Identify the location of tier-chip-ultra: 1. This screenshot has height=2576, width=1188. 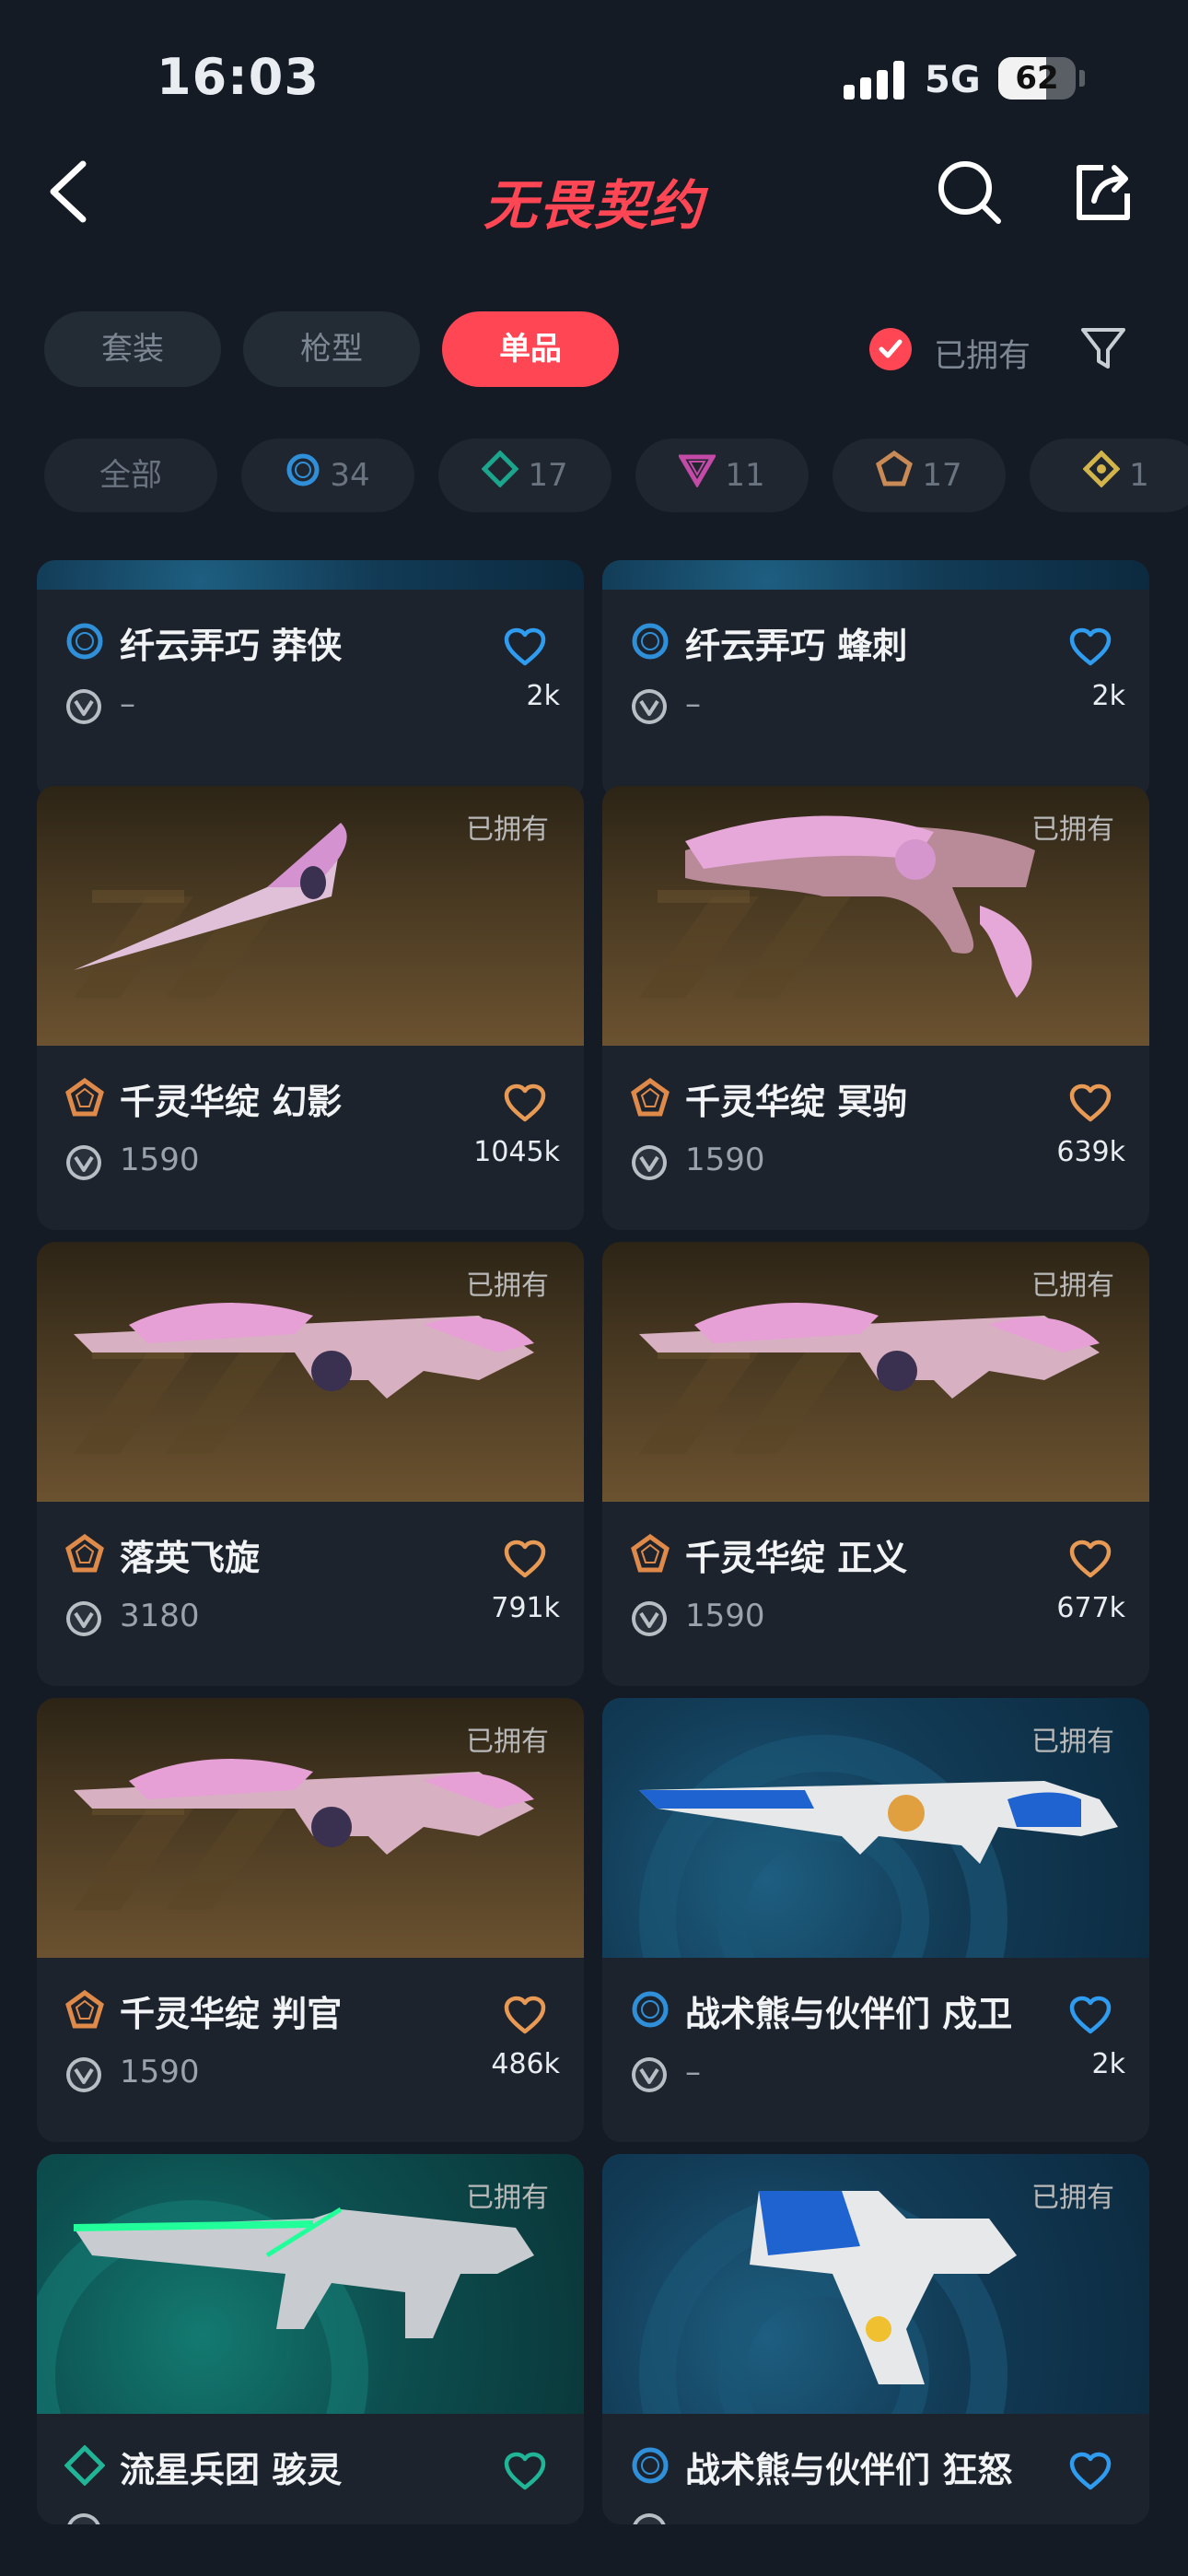
(1109, 475).